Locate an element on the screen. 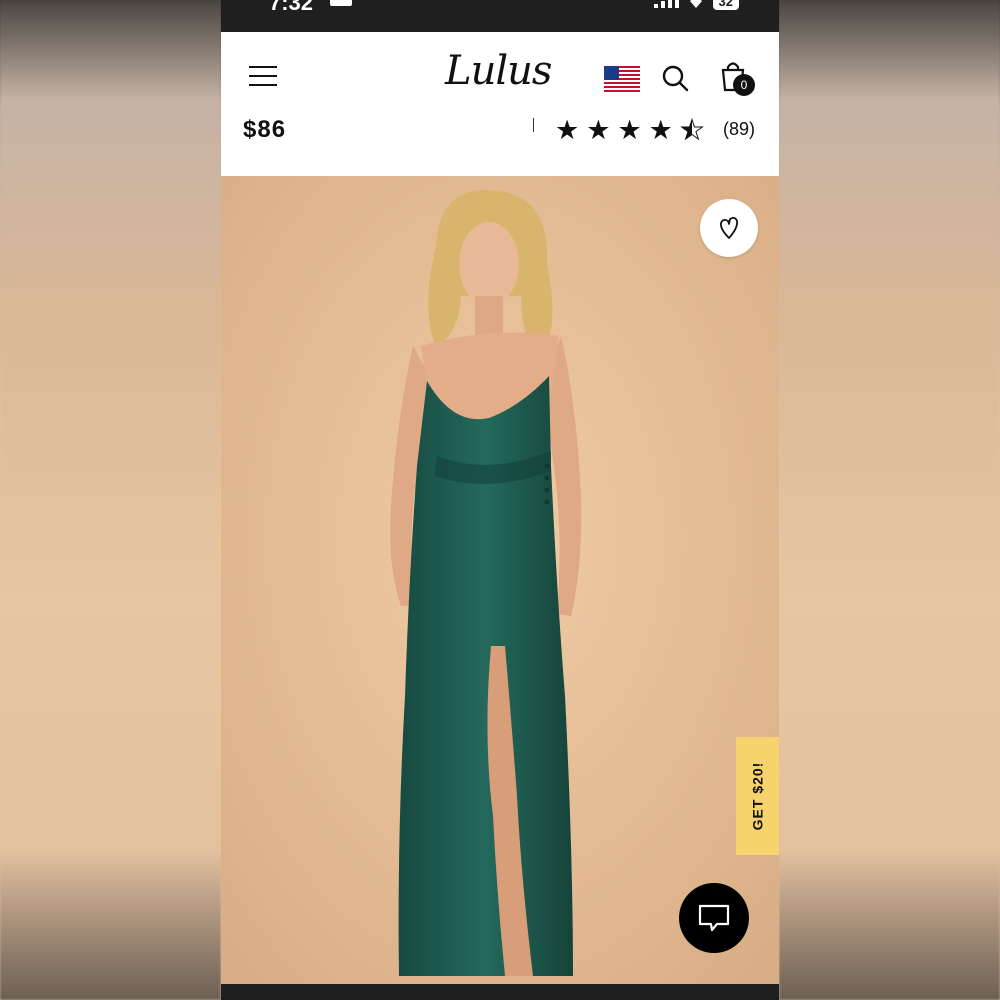 This screenshot has height=1000, width=1000. chat-button is located at coordinates (714, 918).